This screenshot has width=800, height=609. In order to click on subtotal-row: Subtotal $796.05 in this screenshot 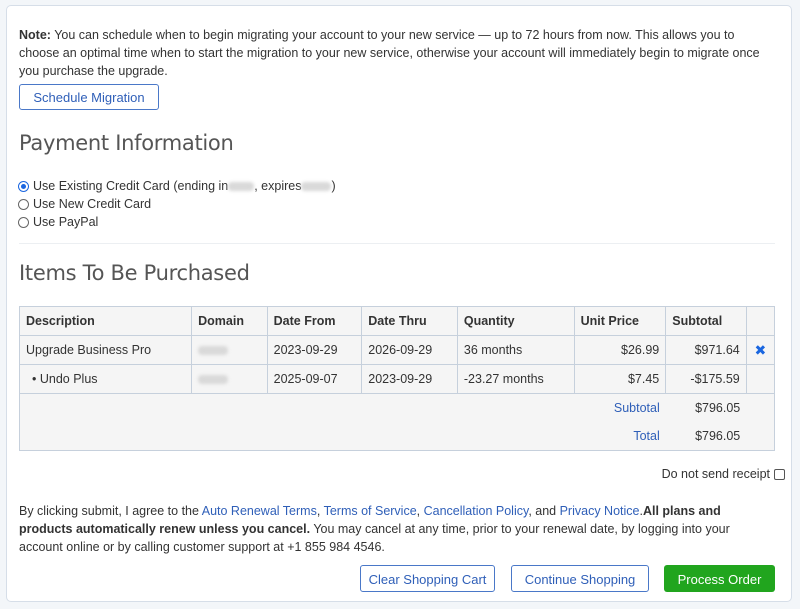, I will do `click(397, 407)`.